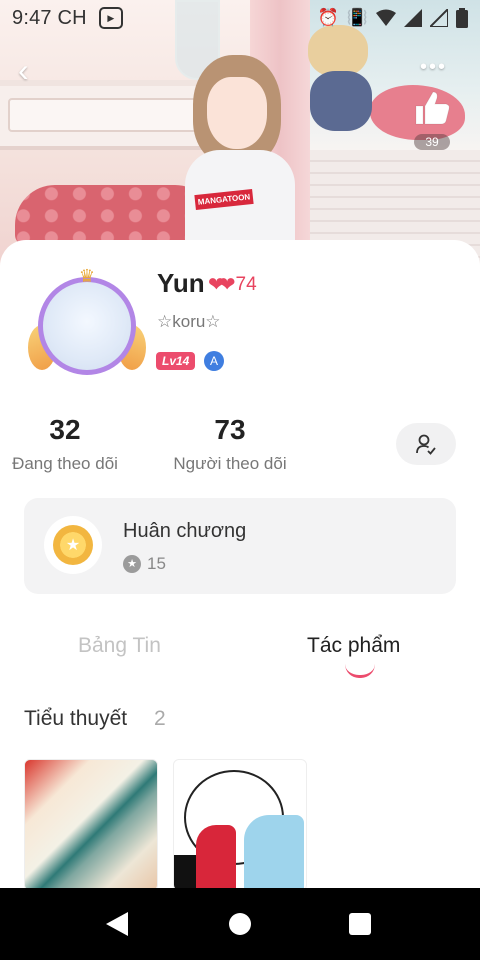  What do you see at coordinates (221, 285) in the screenshot?
I see `hearts-icon: ❤❤` at bounding box center [221, 285].